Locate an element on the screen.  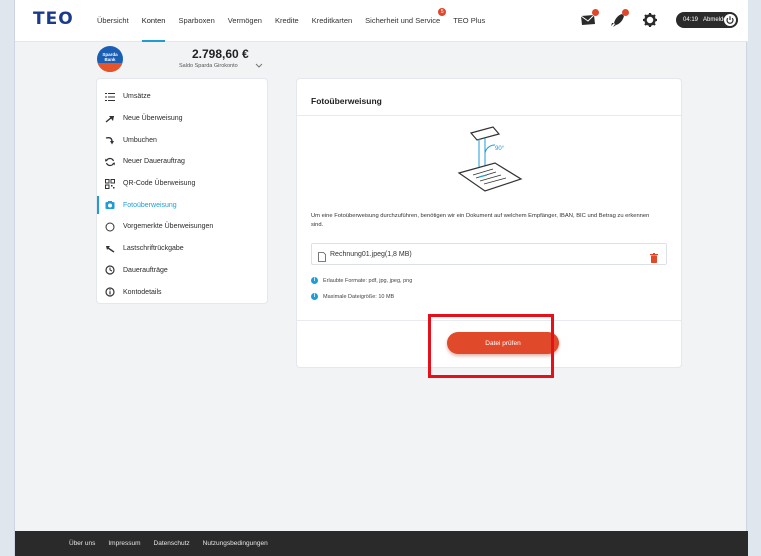
account-balance: 2.798,60 € is located at coordinates (220, 54).